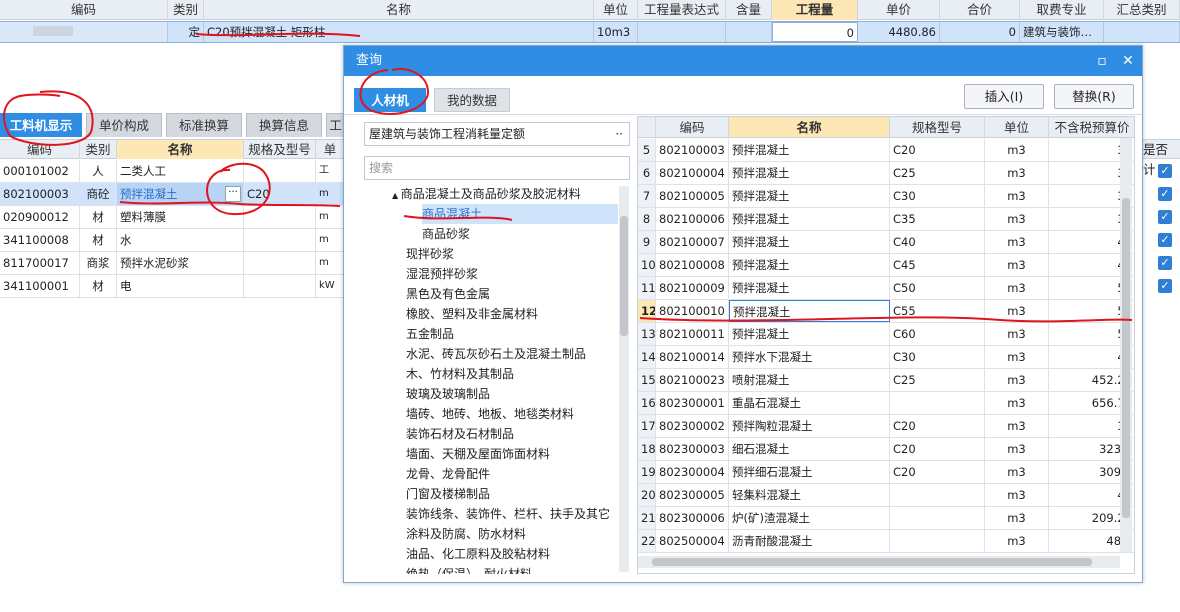 The image size is (1180, 612). I want to click on material-row: 811700017 商浆 预拌水泥砂浆 m, so click(172, 263).